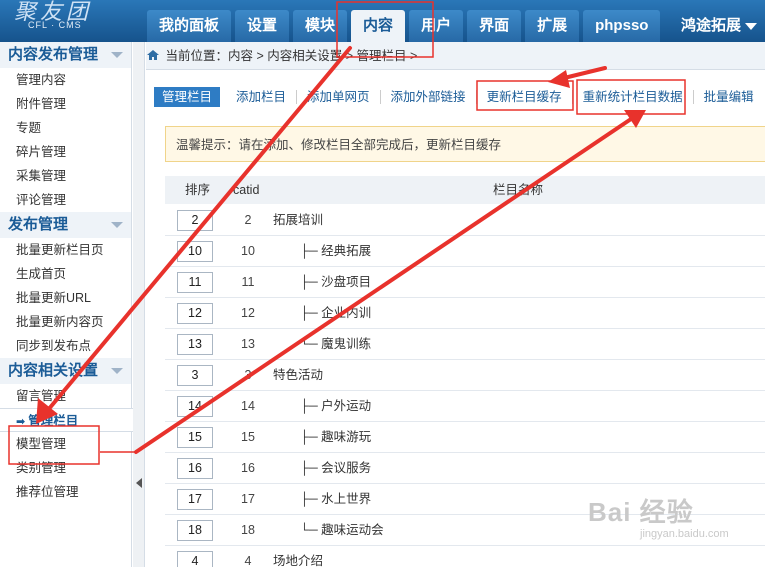 The image size is (765, 567). I want to click on sidebar-item-label: 生成首页, so click(41, 274).